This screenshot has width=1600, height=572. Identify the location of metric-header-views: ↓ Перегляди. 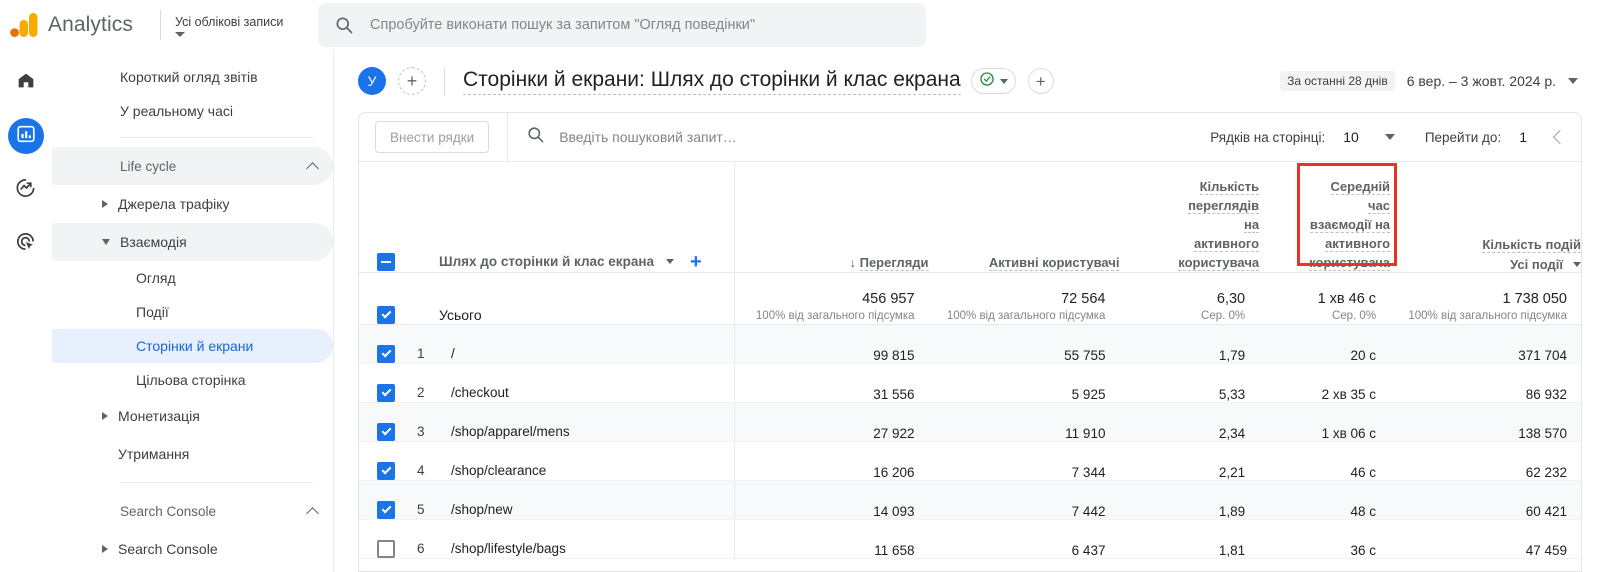
(831, 217).